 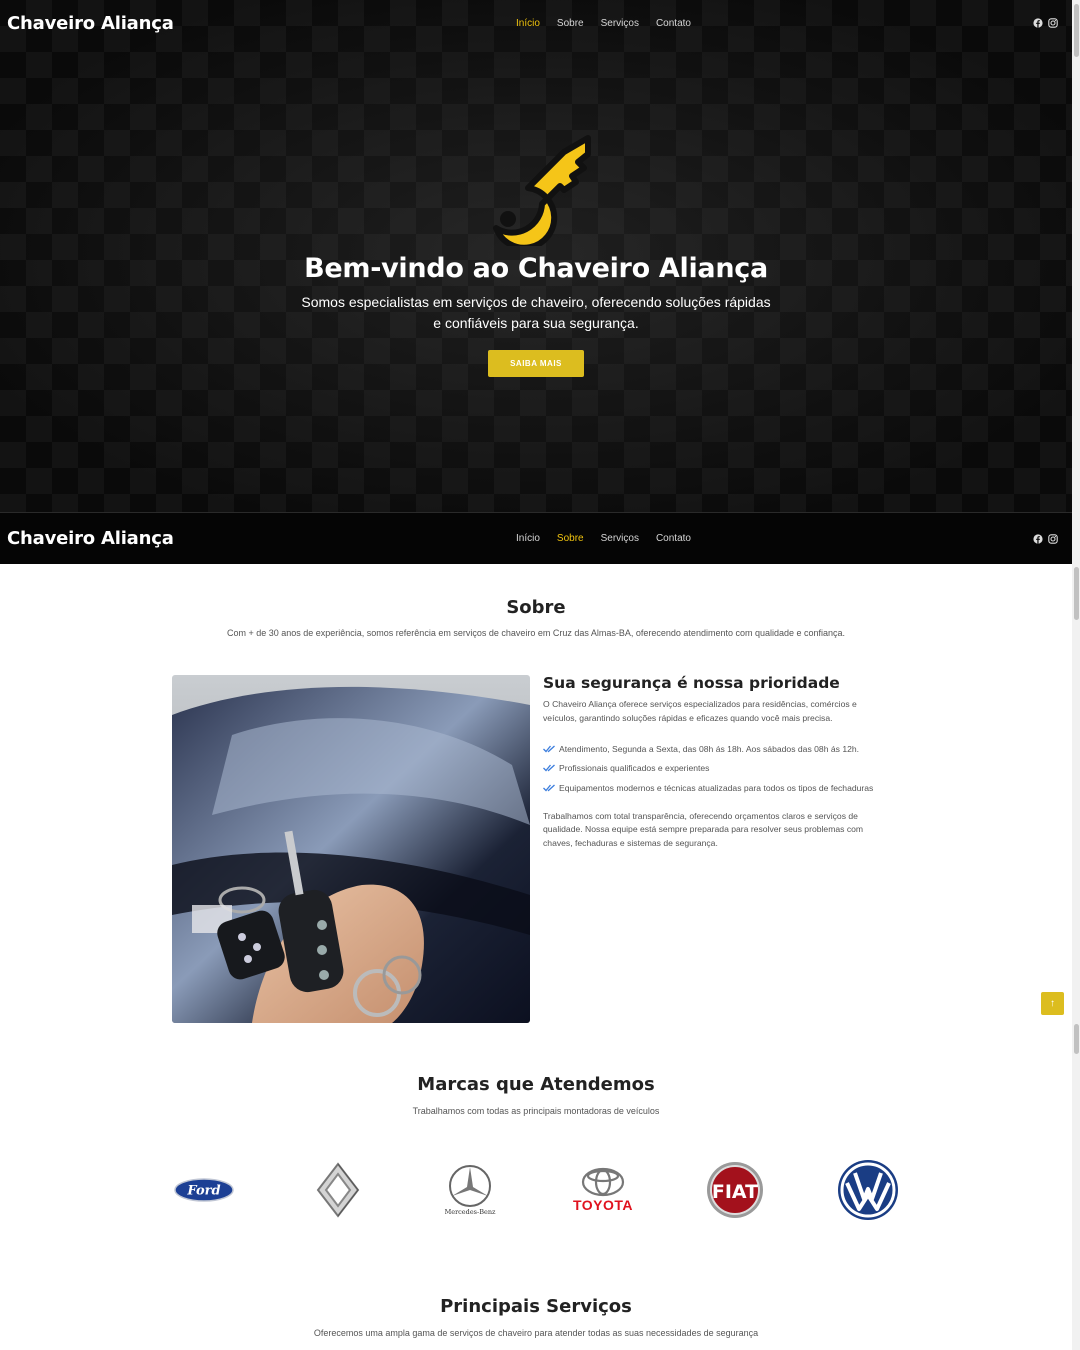 I want to click on svg-text: Ford, so click(x=203, y=1191).